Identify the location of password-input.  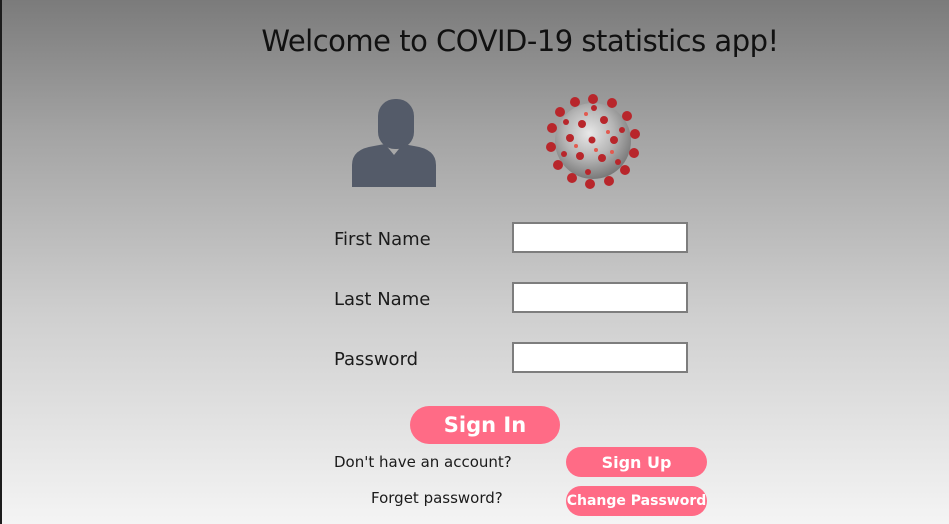
(600, 357).